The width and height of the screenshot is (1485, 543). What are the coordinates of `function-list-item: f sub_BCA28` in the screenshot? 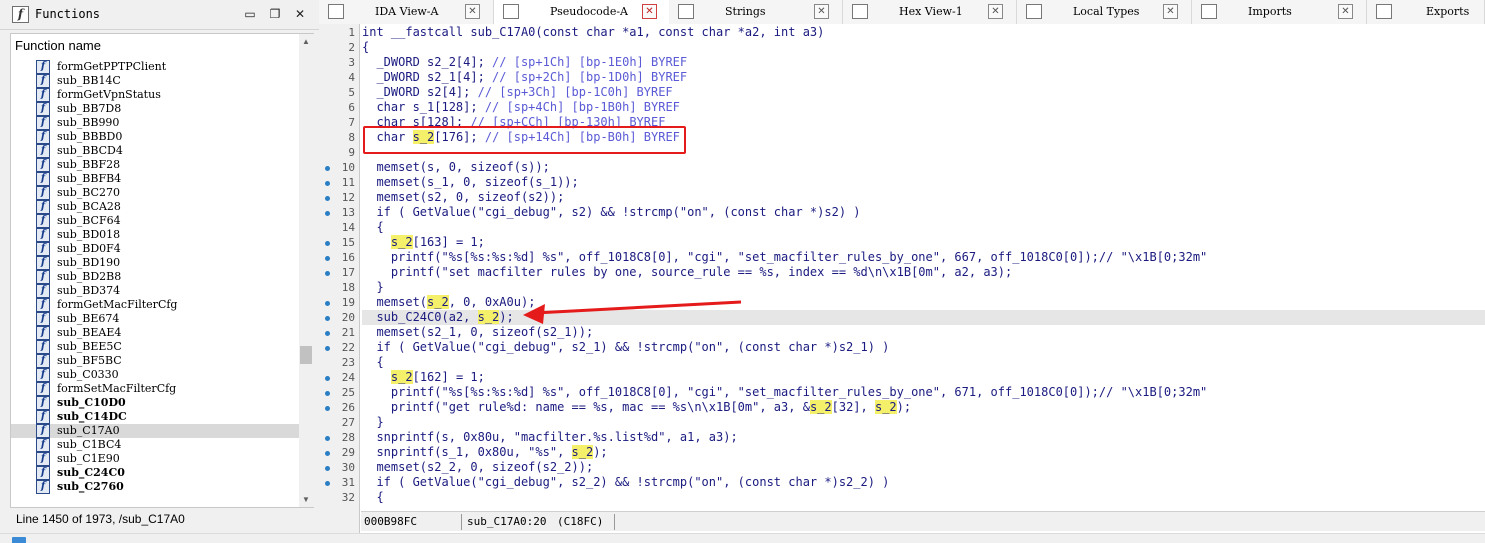 It's located at (155, 207).